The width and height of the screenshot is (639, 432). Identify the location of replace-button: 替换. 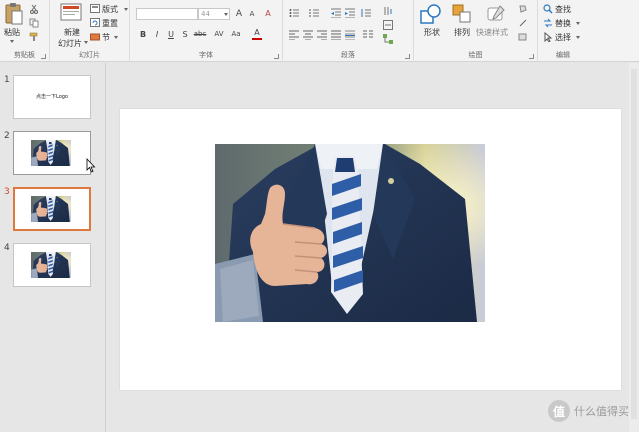
(563, 23).